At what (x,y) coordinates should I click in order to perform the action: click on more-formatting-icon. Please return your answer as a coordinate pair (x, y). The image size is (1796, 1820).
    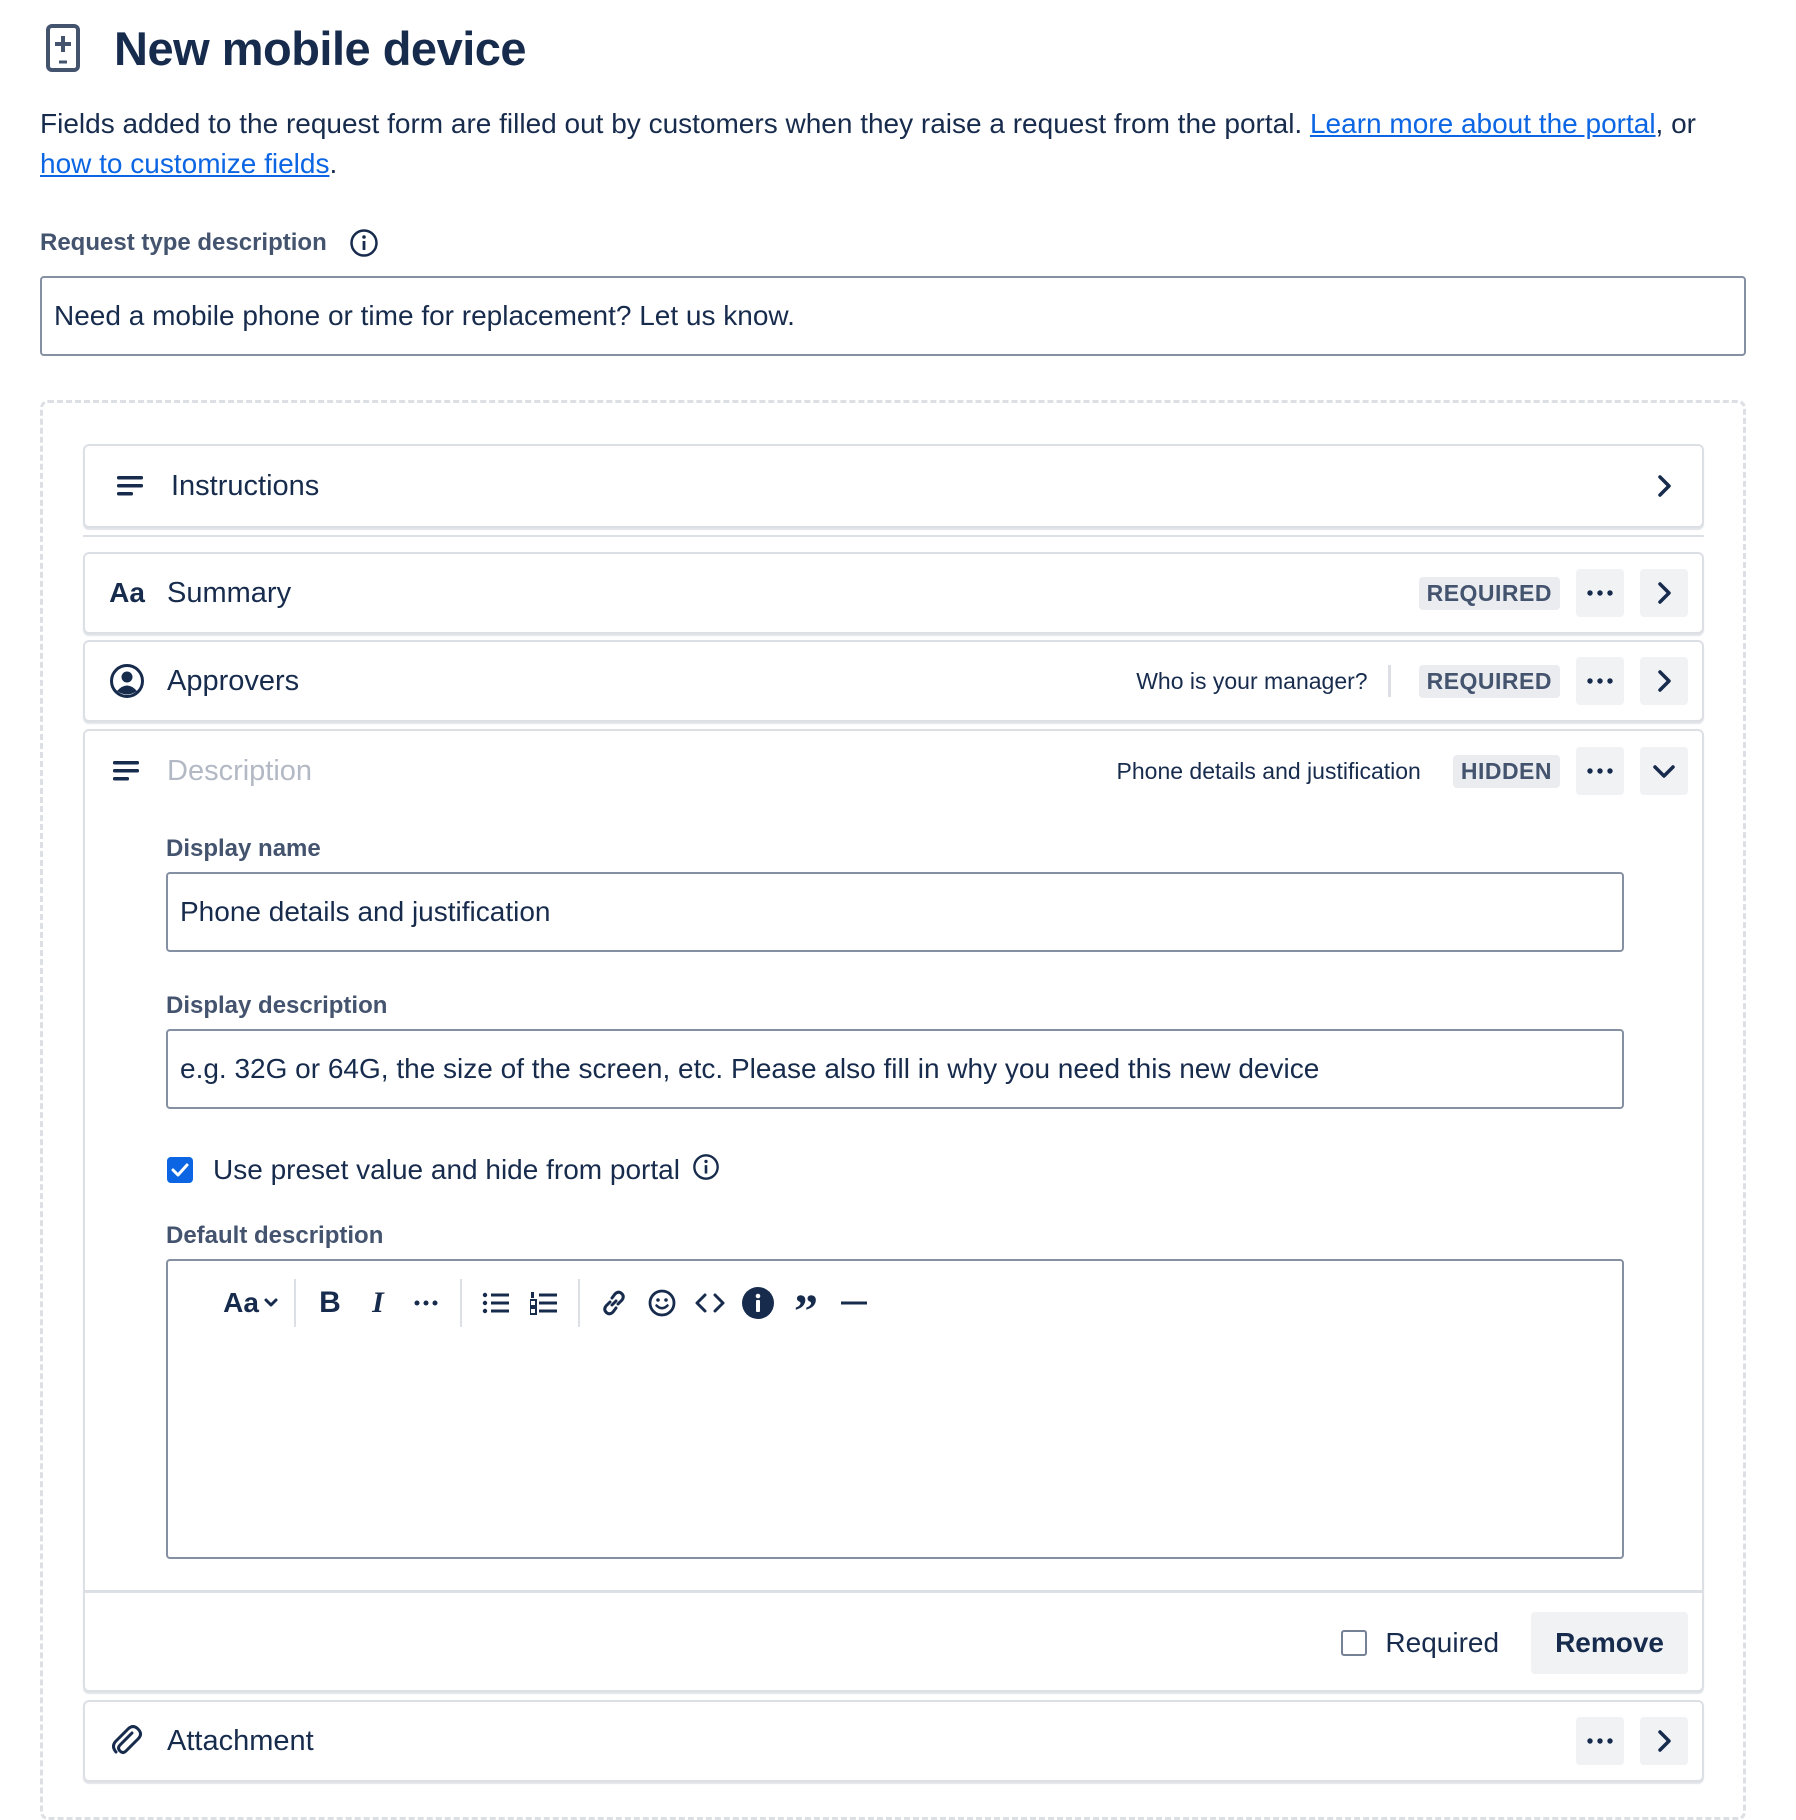
    Looking at the image, I should click on (426, 1303).